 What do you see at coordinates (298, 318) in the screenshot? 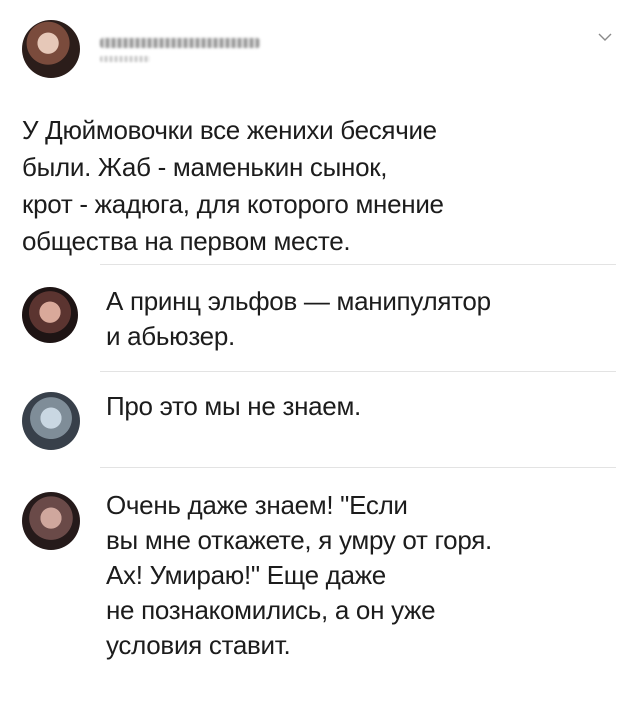
I see `reply-text: А принц эльфов — манипулятор и абьюзер.` at bounding box center [298, 318].